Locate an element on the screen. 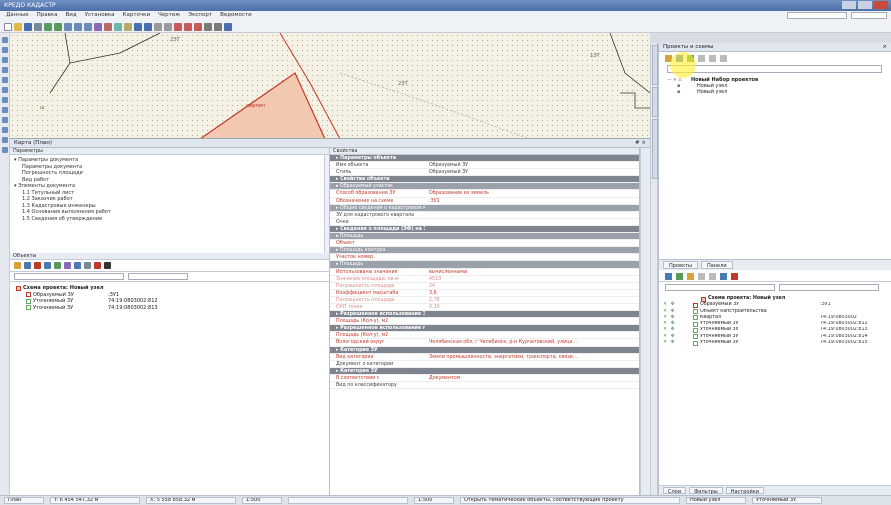  side-tab-properties is located at coordinates (654, 102).